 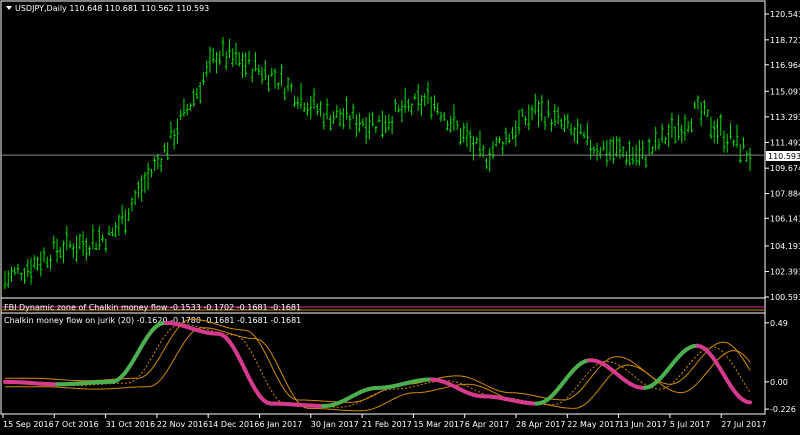 I want to click on price-tick-label: 111.492, so click(x=785, y=142).